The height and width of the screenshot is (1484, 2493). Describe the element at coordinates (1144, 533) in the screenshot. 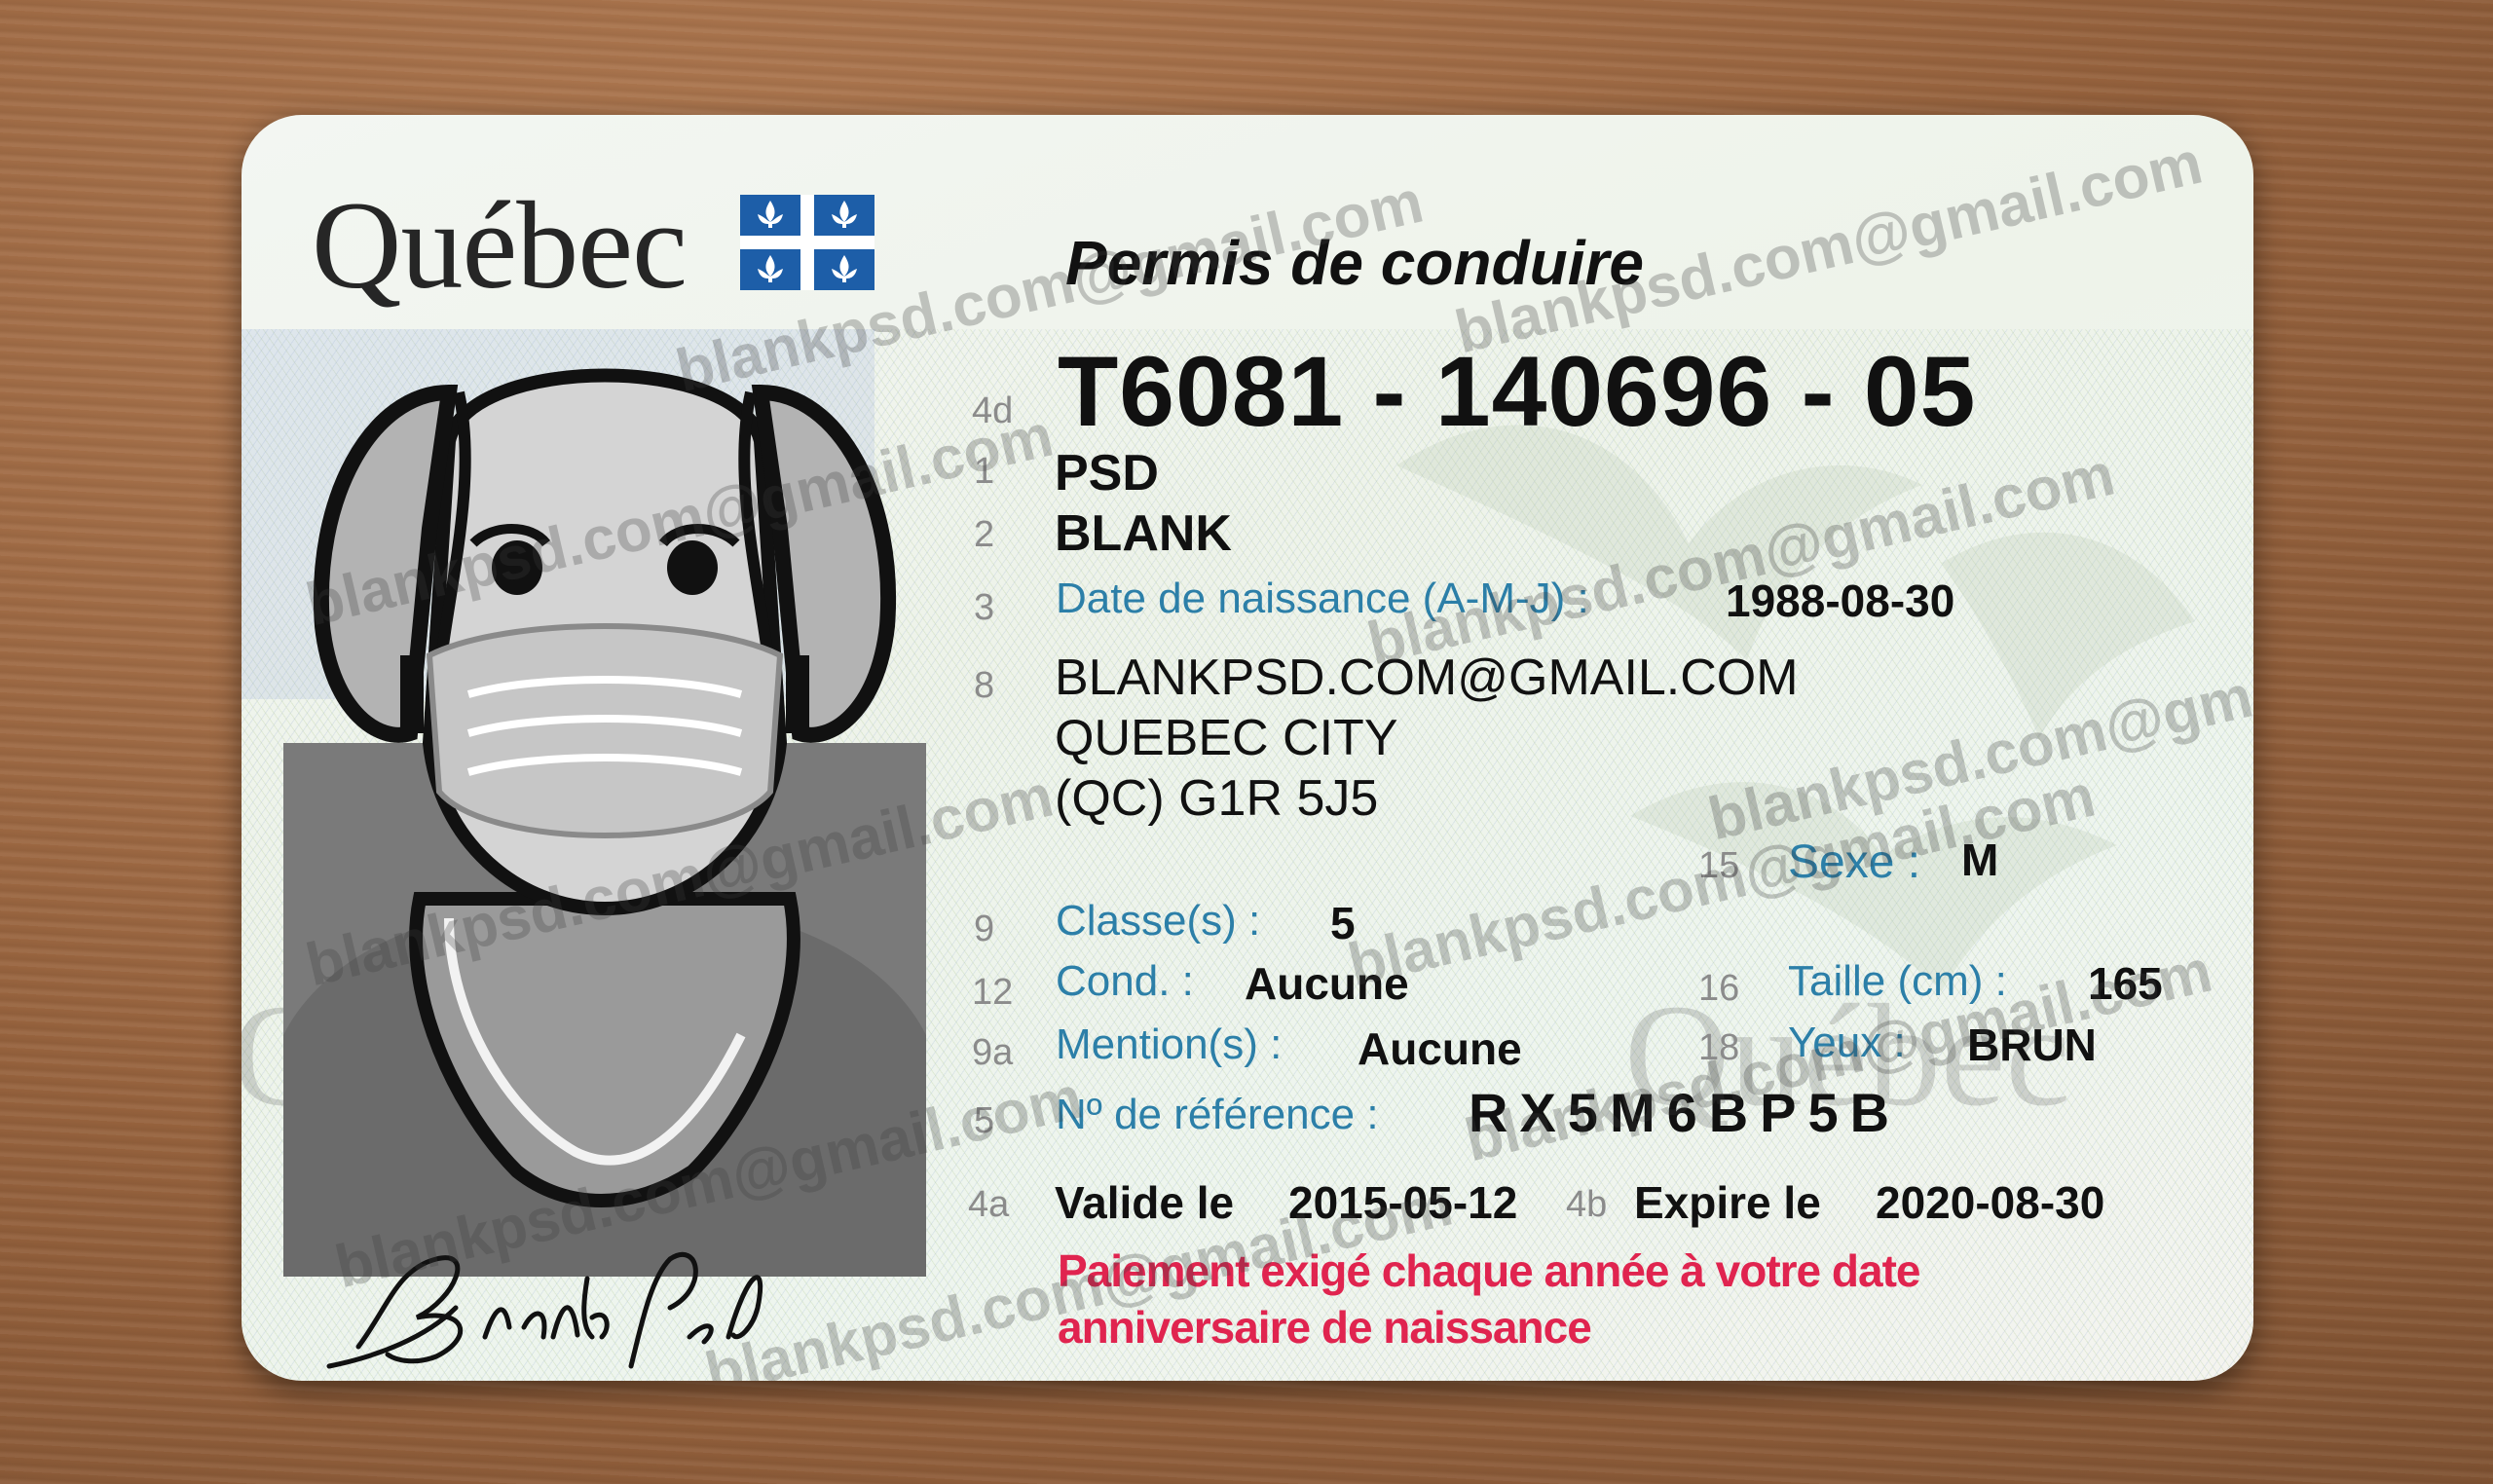

I see `given-name: BLANK` at that location.